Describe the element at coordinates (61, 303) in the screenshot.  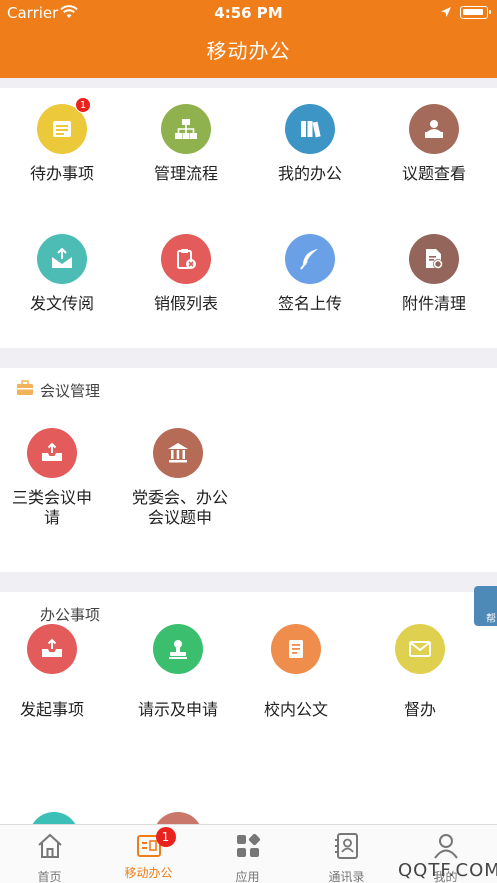
I see `grid-item-label: 发文传阅` at that location.